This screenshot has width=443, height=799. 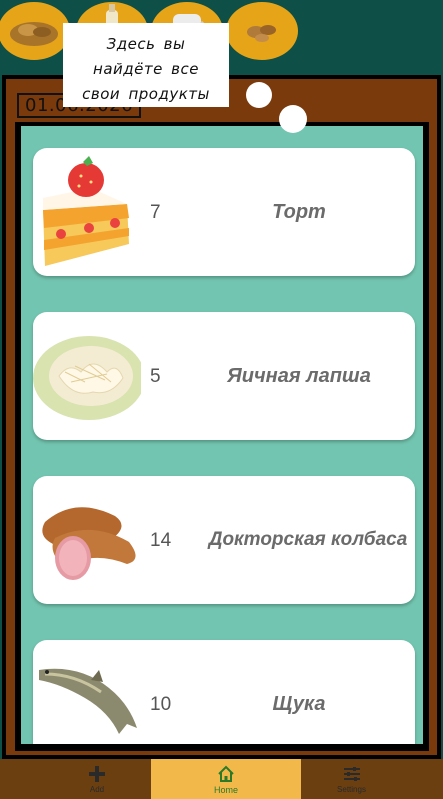 What do you see at coordinates (86, 540) in the screenshot?
I see `sausage-icon` at bounding box center [86, 540].